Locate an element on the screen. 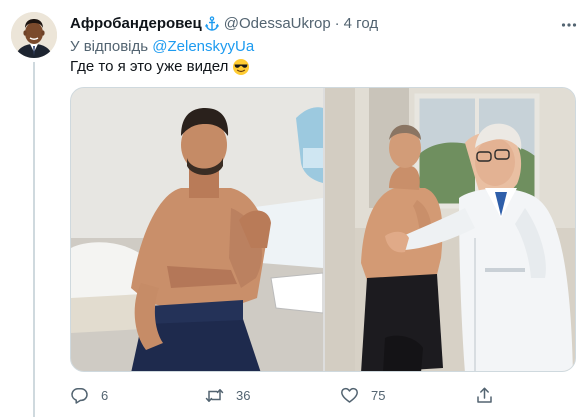  tweet-text-content: Где то я это уже видел is located at coordinates (149, 66).